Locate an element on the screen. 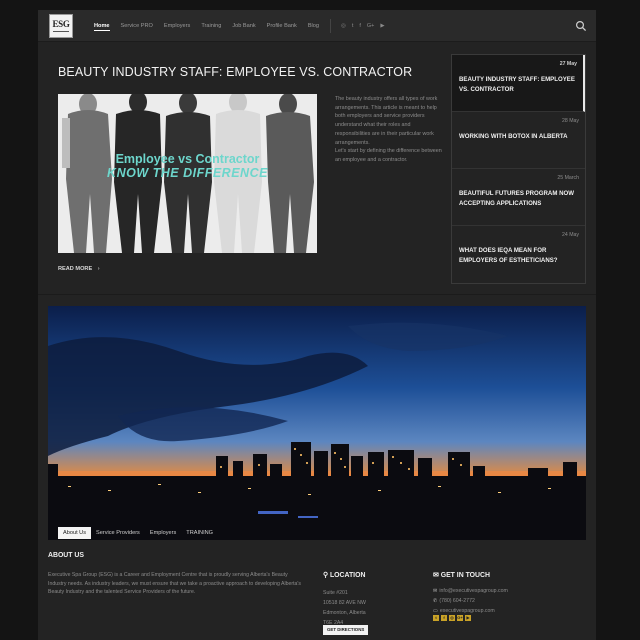 This screenshot has height=640, width=640. location-heading: ⚲ LOCATION is located at coordinates (344, 575).